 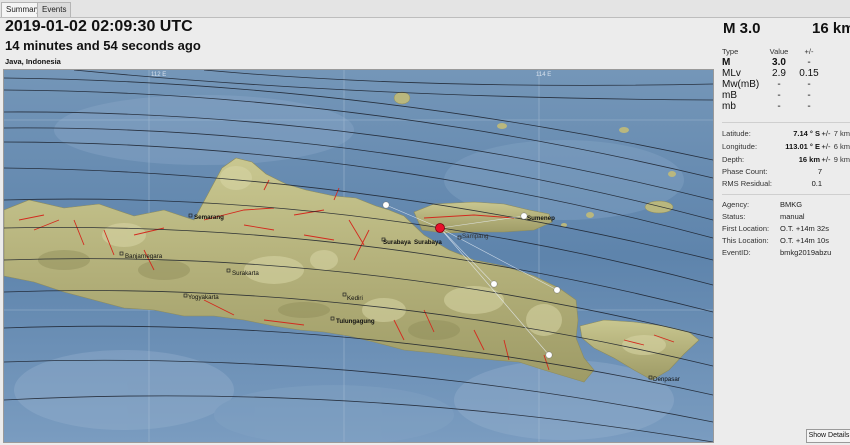 What do you see at coordinates (791, 204) in the screenshot?
I see `agency-value: BMKG` at bounding box center [791, 204].